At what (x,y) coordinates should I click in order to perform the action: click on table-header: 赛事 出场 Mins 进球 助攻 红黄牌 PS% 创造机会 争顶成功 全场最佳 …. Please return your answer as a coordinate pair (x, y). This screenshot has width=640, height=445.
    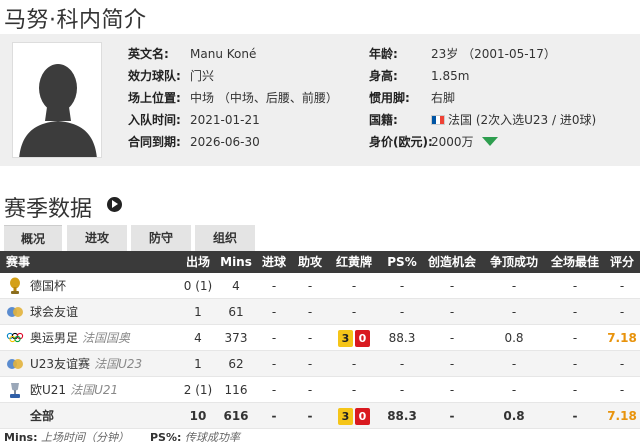
    Looking at the image, I should click on (320, 262).